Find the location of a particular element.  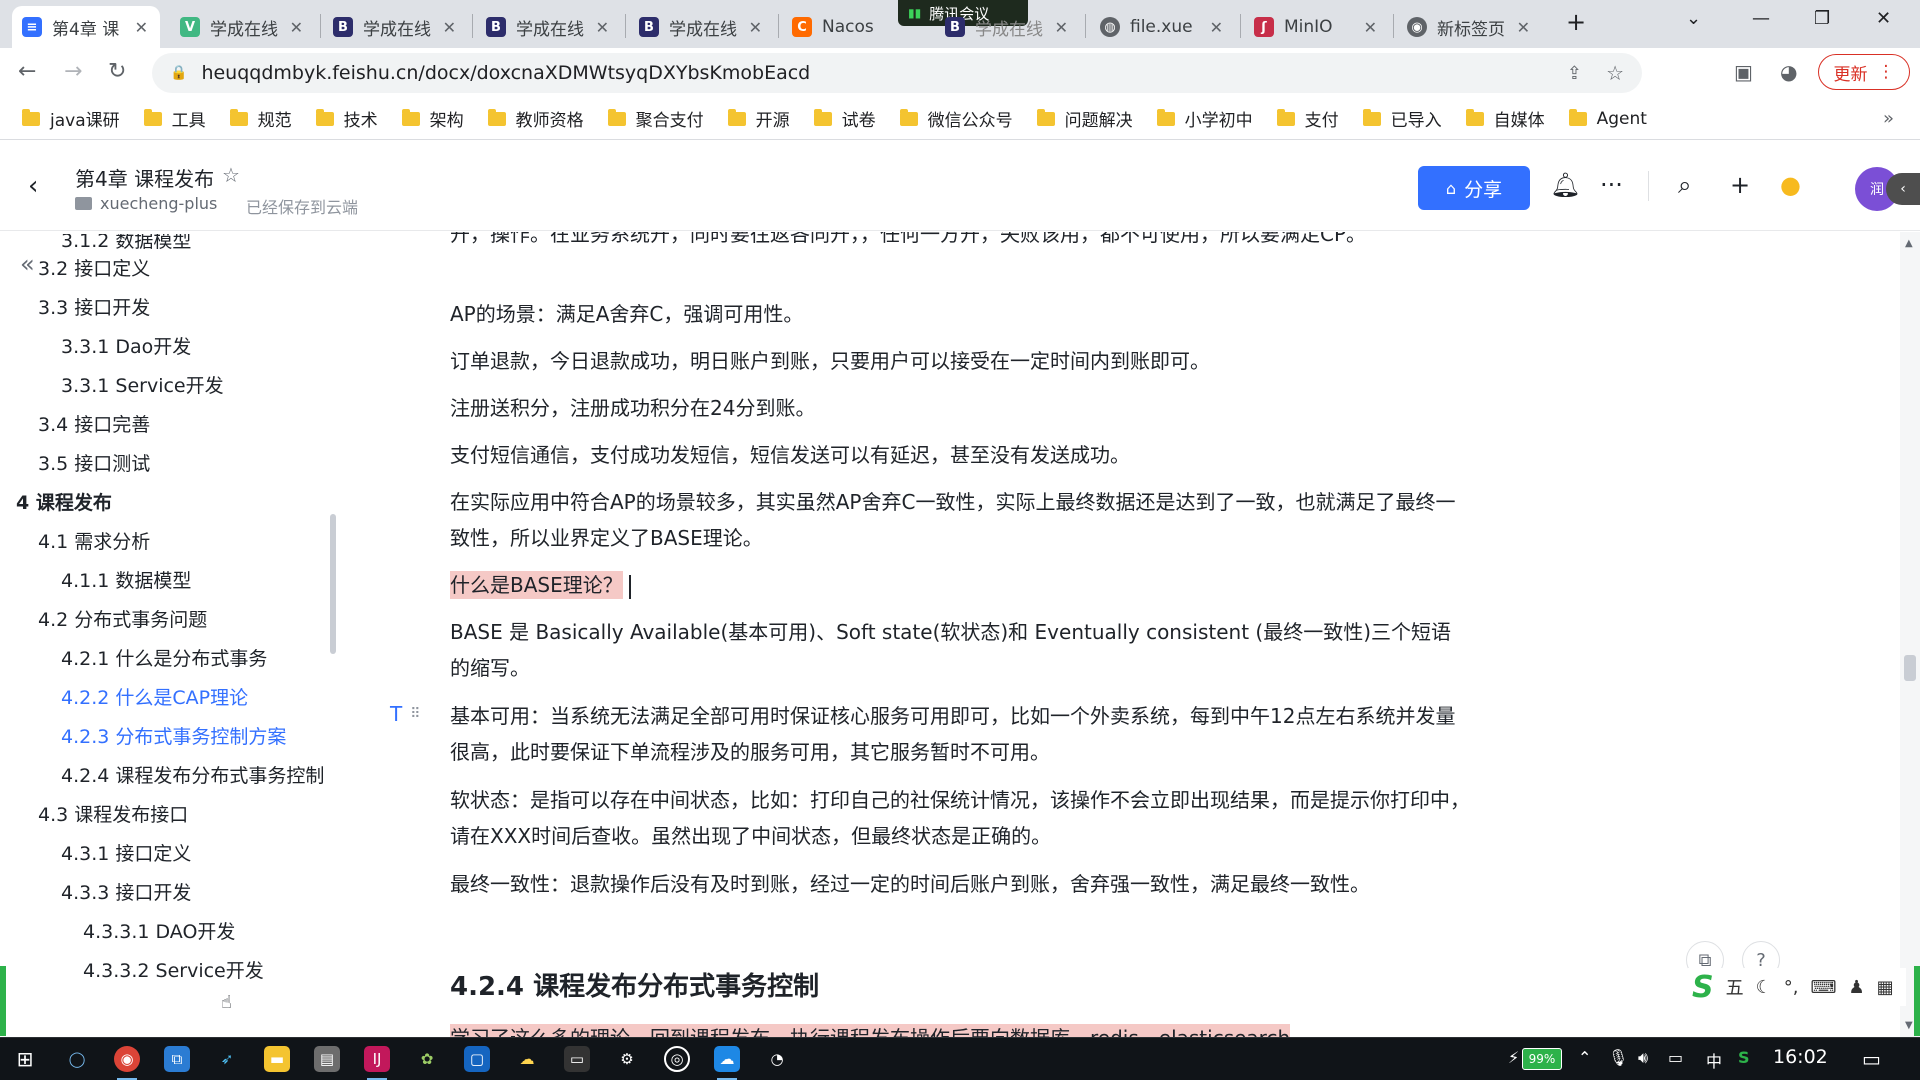

cloud-app-icon: ☁ is located at coordinates (527, 1059).